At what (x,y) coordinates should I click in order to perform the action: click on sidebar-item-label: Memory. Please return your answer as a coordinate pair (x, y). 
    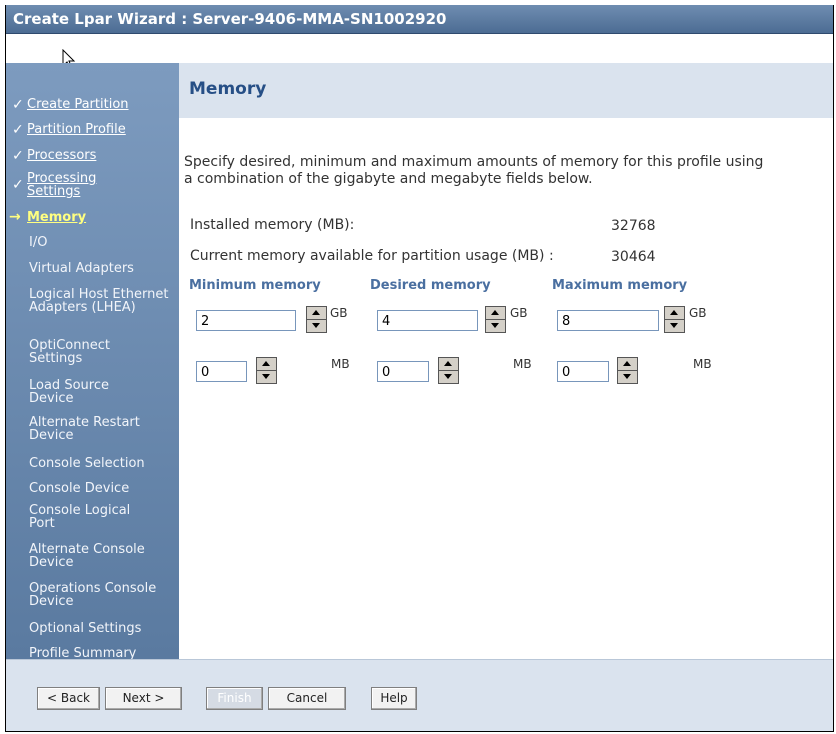
    Looking at the image, I should click on (57, 217).